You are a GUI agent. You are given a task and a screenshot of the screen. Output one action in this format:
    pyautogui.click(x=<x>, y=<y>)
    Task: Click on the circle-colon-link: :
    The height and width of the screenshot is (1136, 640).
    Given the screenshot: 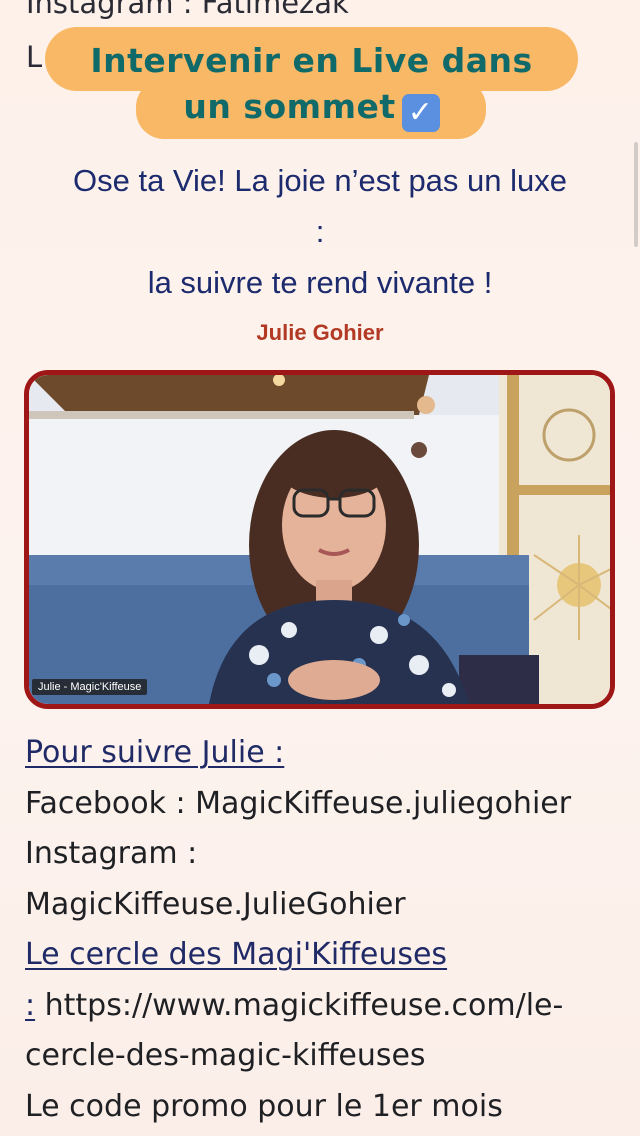 What is the action you would take?
    pyautogui.click(x=30, y=1005)
    